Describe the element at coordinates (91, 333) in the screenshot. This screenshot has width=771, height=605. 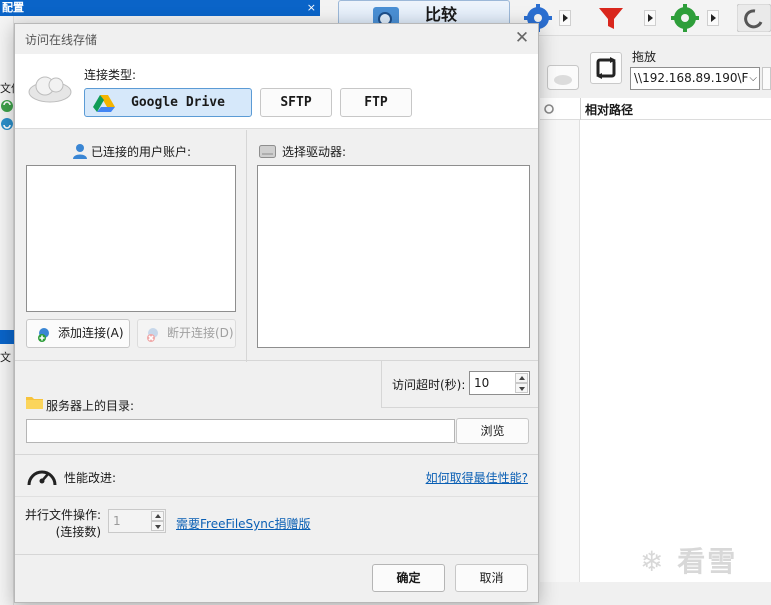
I see `add-connection-label: 添加连接(A)` at that location.